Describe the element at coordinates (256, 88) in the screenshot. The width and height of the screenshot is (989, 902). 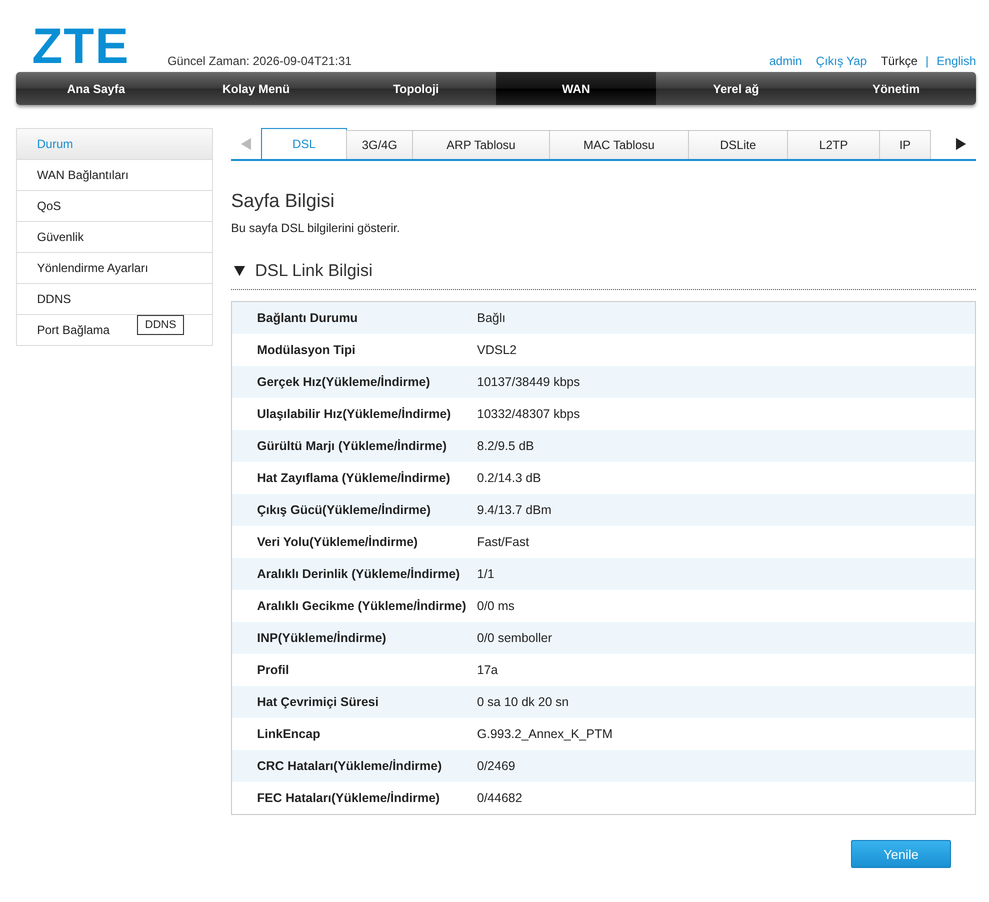
I see `nav-tab: Kolay Menü` at that location.